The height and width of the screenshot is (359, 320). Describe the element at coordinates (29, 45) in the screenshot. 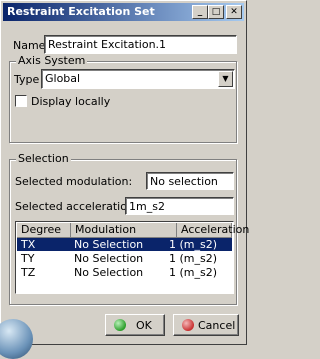

I see `name-label: Name` at that location.